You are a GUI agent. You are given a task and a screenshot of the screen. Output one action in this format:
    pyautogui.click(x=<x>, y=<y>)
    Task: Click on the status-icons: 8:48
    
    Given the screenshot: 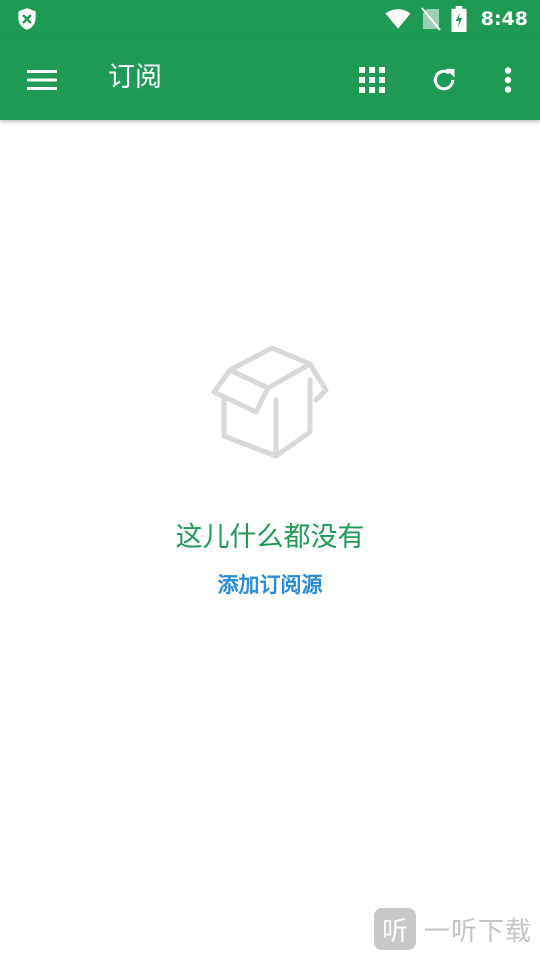 What is the action you would take?
    pyautogui.click(x=456, y=19)
    